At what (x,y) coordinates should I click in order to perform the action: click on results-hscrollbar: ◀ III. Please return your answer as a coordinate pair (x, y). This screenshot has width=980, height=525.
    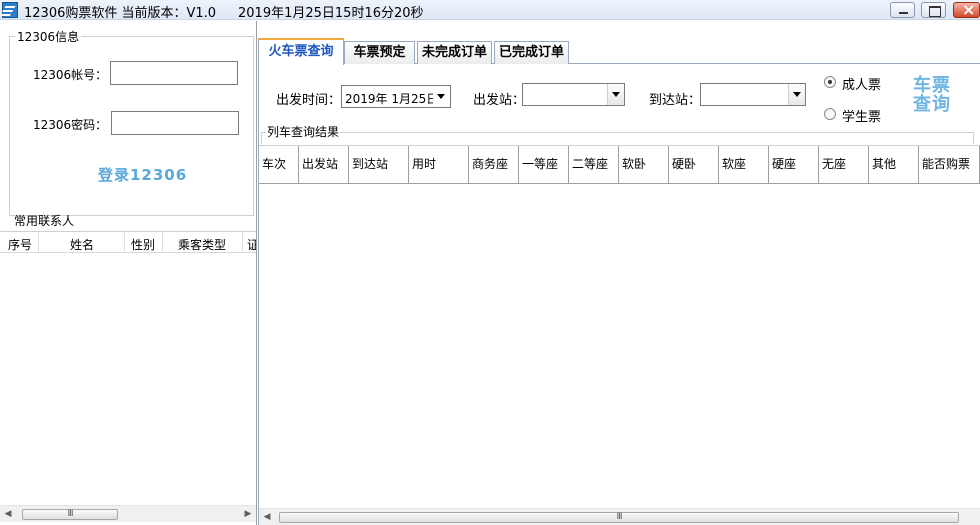
    Looking at the image, I should click on (619, 516).